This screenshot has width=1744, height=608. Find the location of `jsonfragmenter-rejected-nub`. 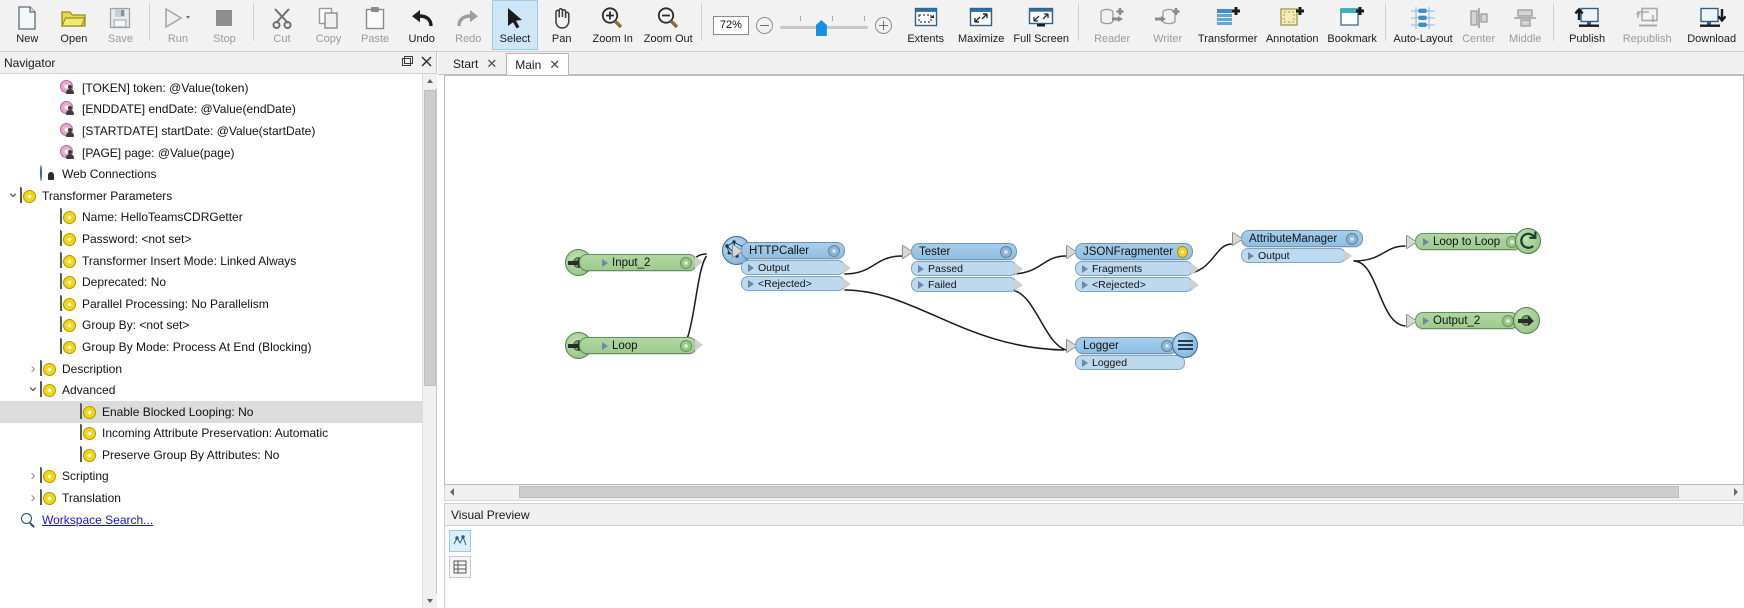

jsonfragmenter-rejected-nub is located at coordinates (1194, 285).